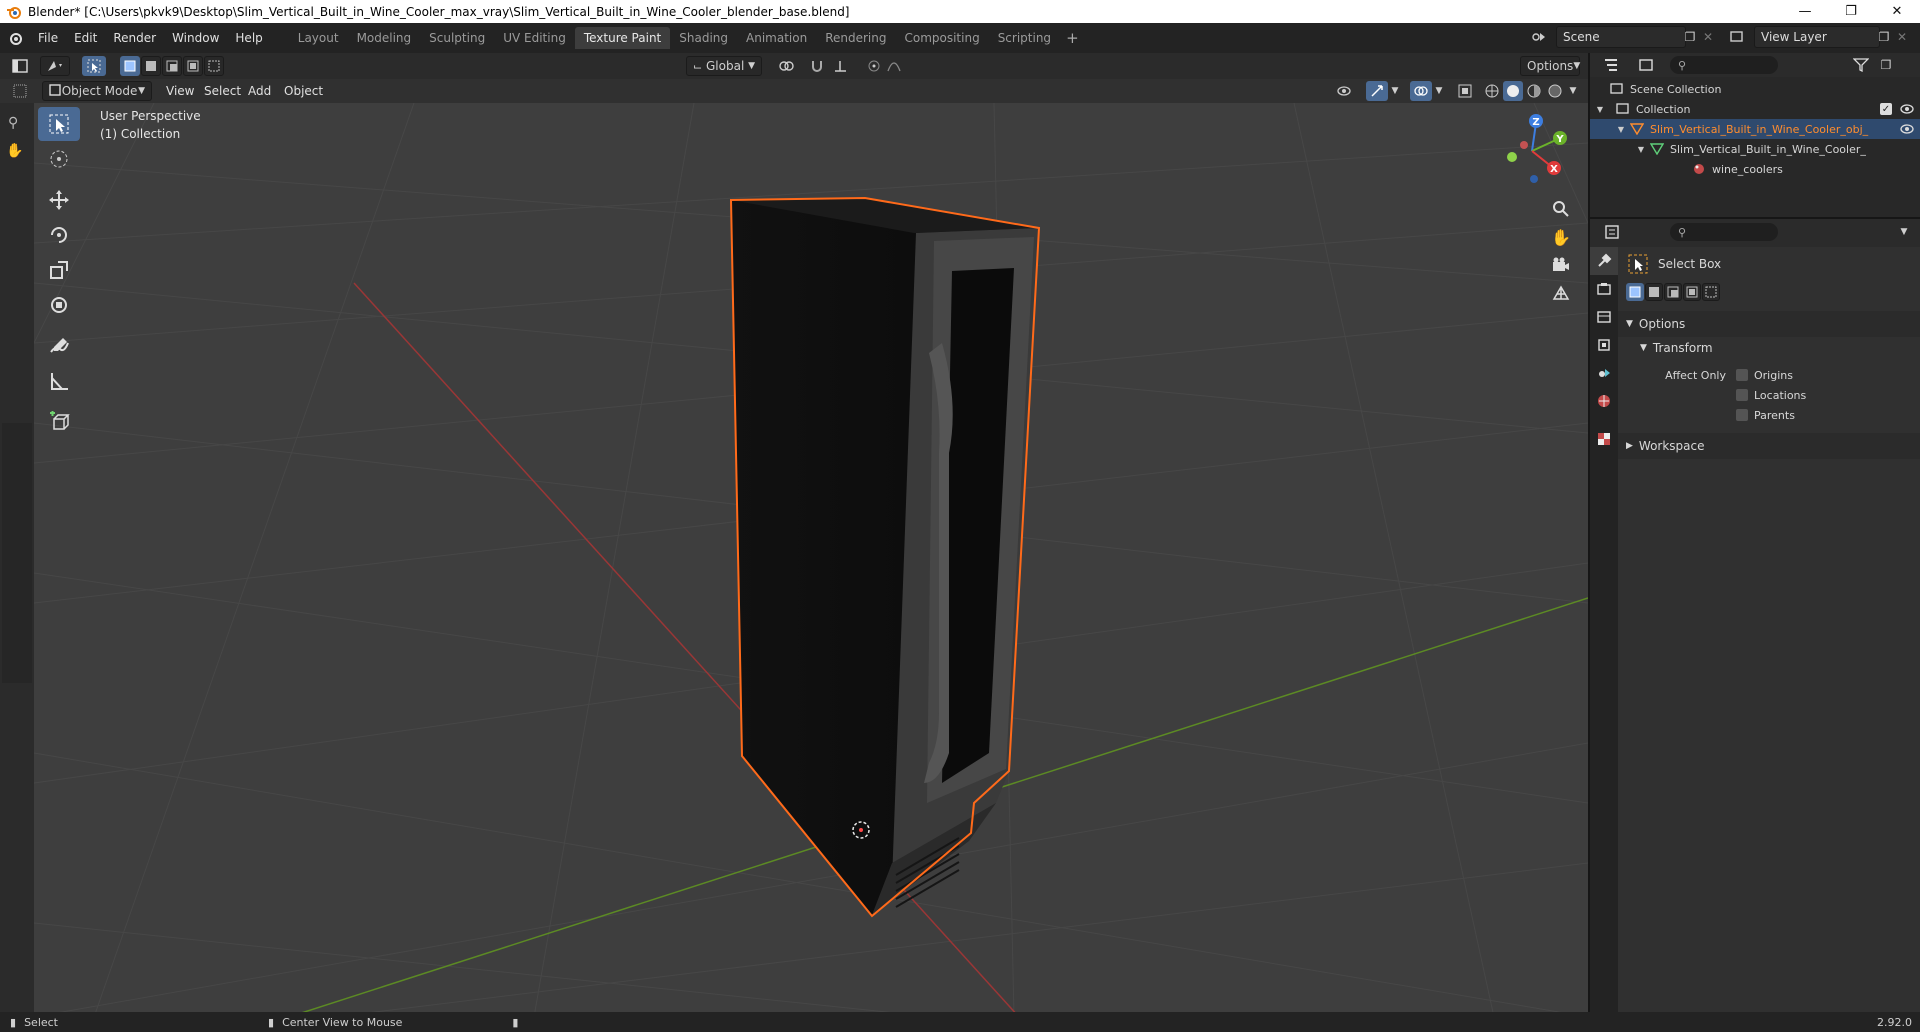 The image size is (1920, 1032). I want to click on proportional-edit-icon, so click(874, 66).